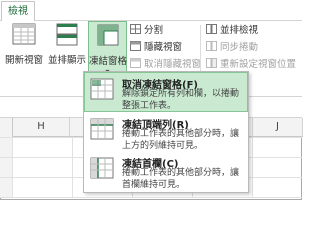 The width and height of the screenshot is (320, 240). I want to click on hide-button: 隱藏視窗, so click(156, 47).